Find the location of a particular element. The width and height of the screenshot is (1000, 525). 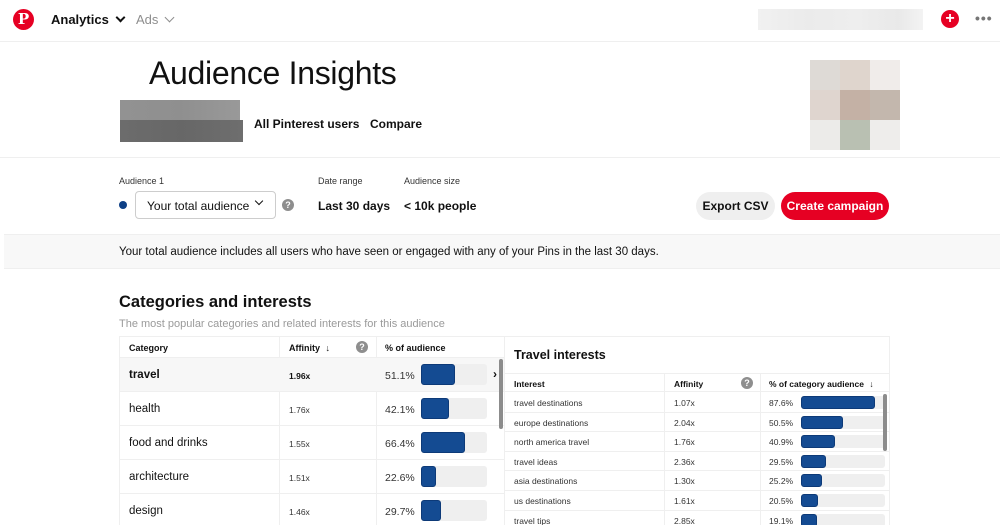

interest-affinity: 1.76x is located at coordinates (684, 442).